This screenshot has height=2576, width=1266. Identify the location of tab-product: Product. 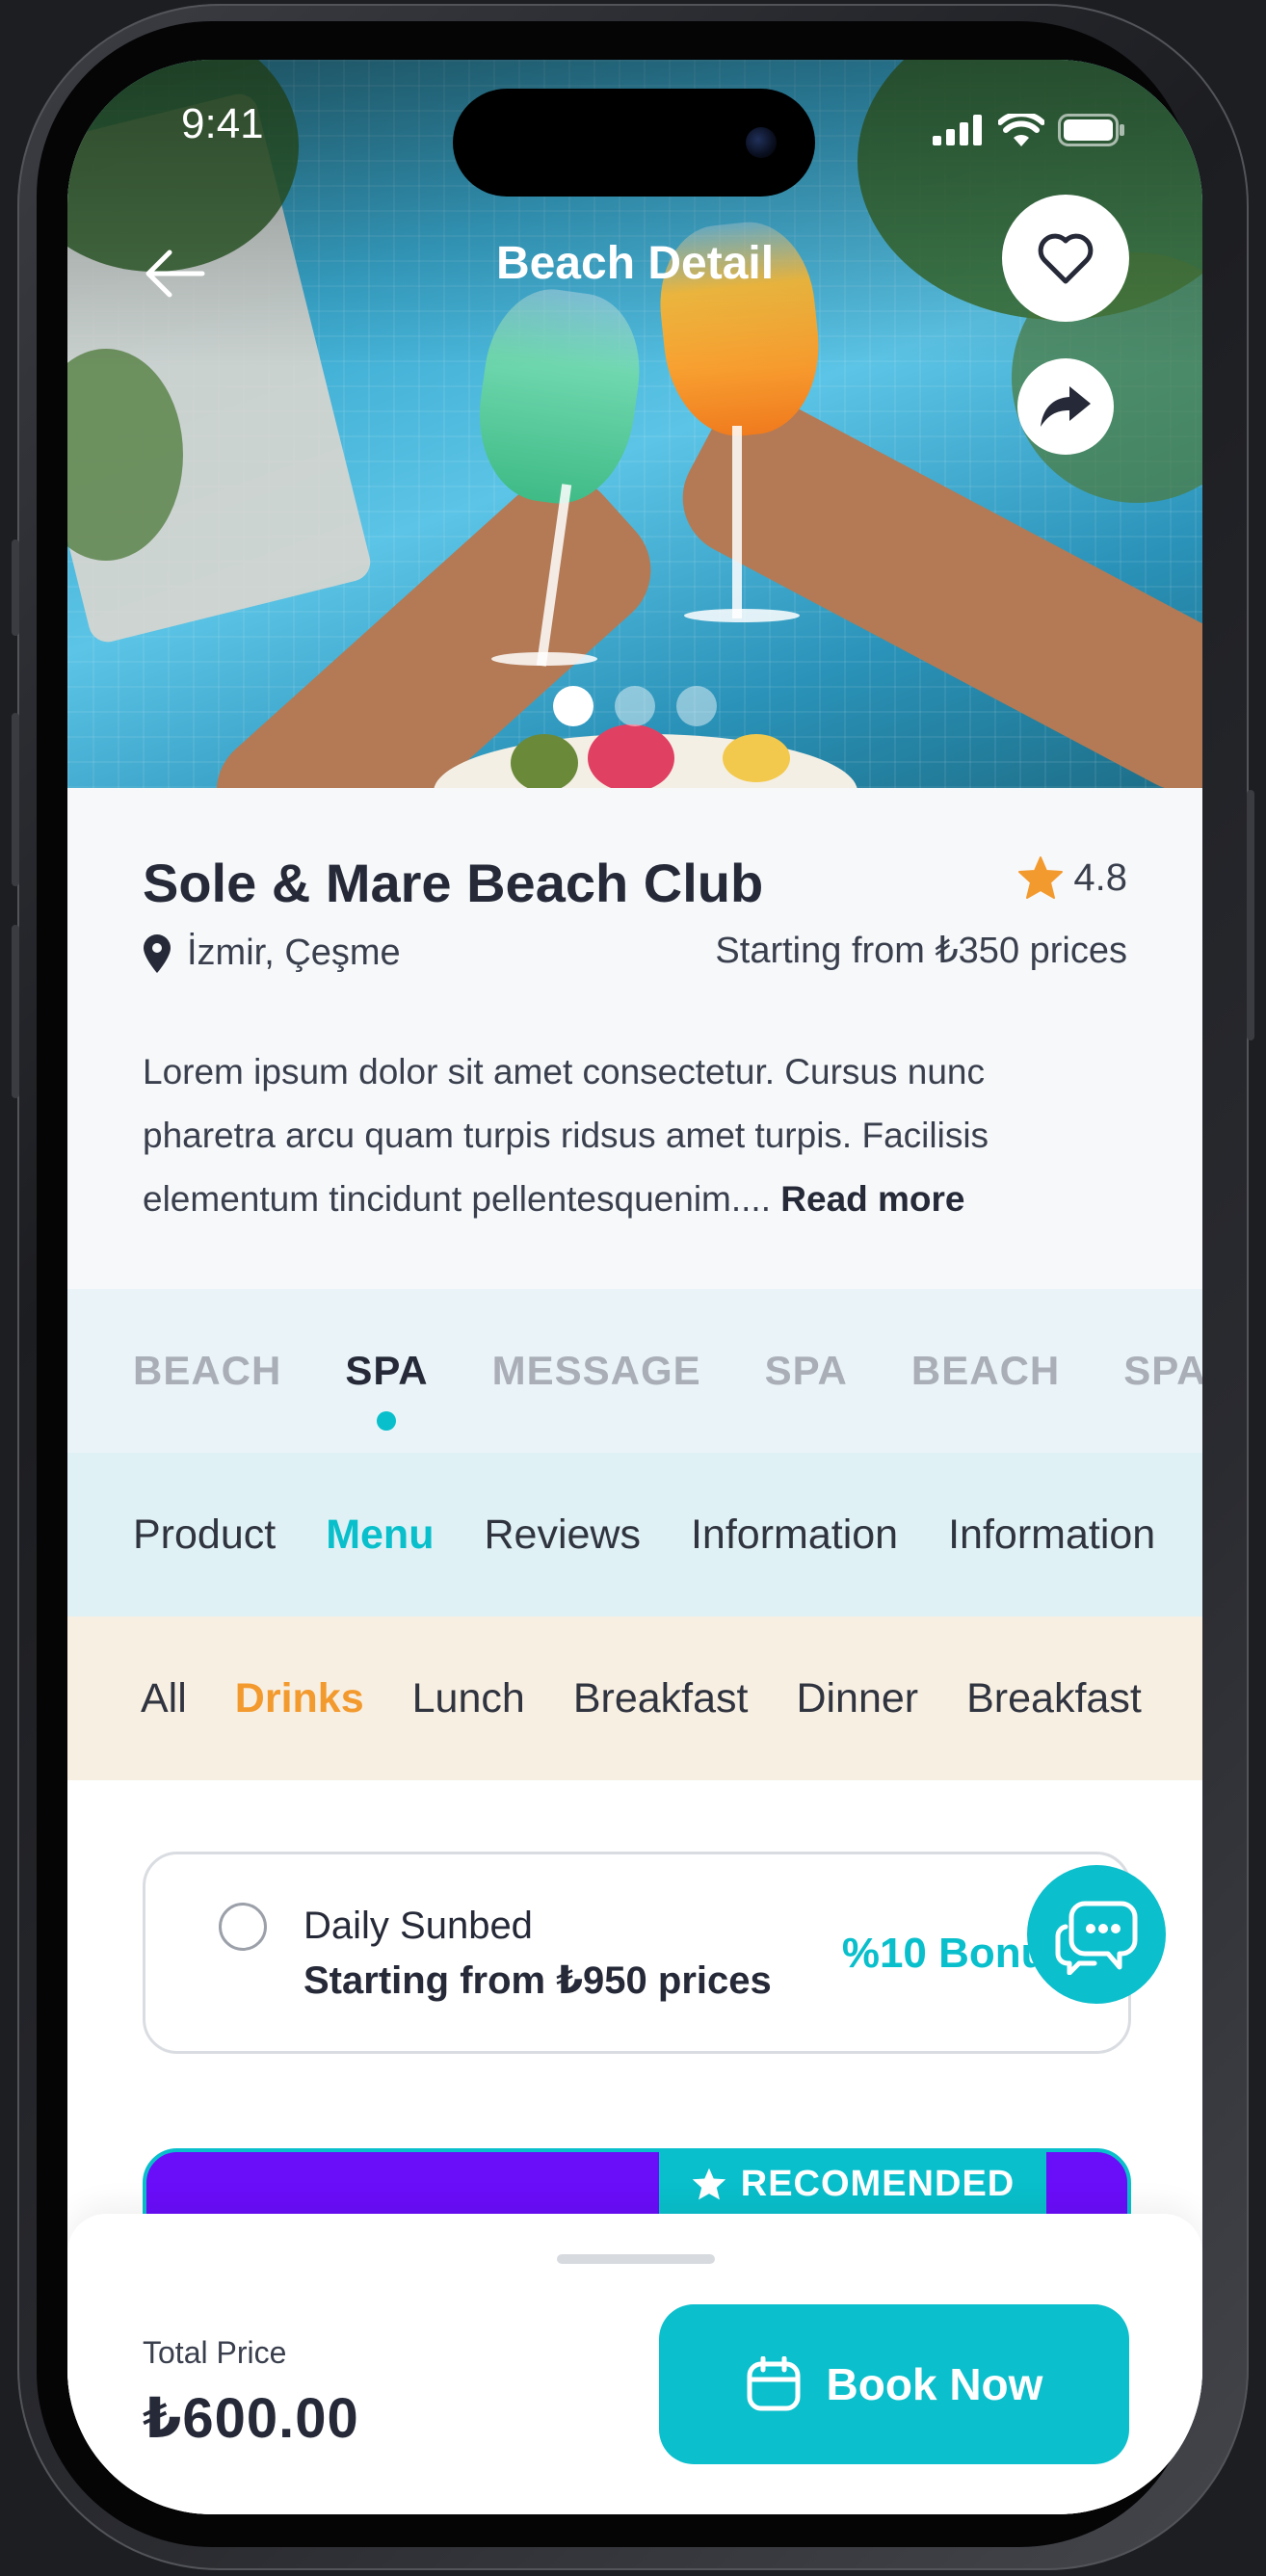
(204, 1535).